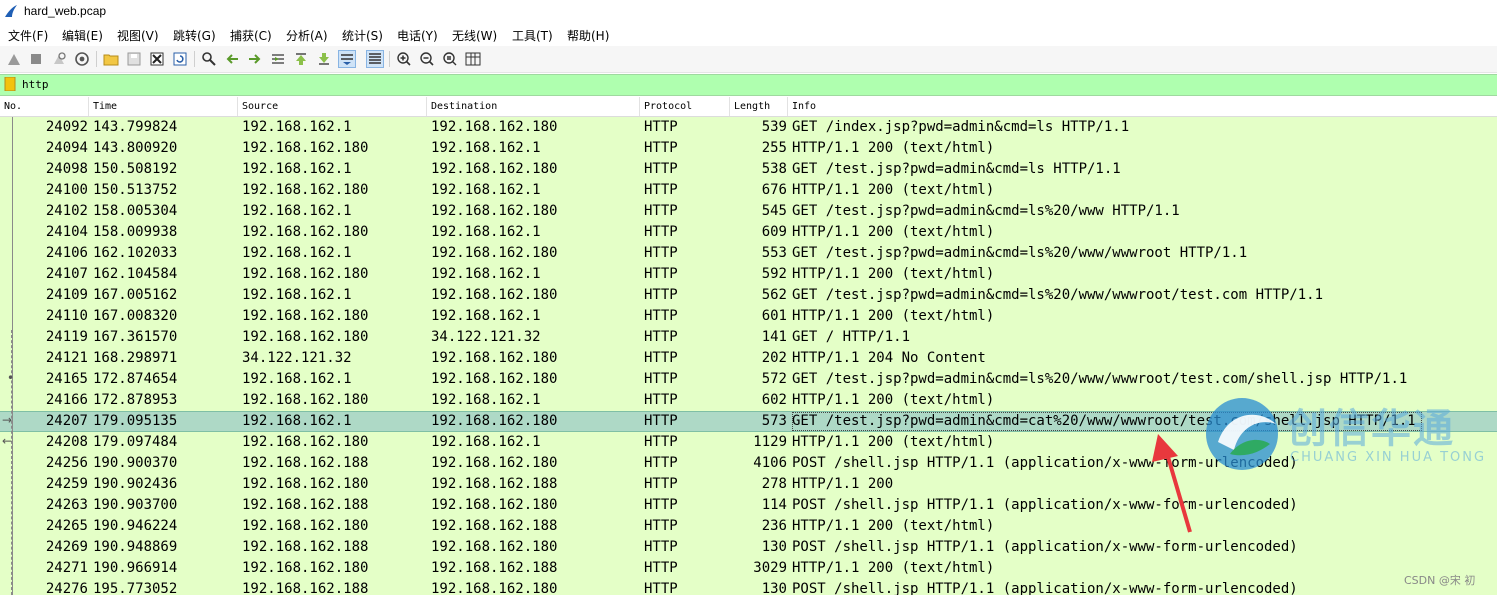 Image resolution: width=1497 pixels, height=595 pixels. What do you see at coordinates (134, 59) in the screenshot?
I see `save-file-icon` at bounding box center [134, 59].